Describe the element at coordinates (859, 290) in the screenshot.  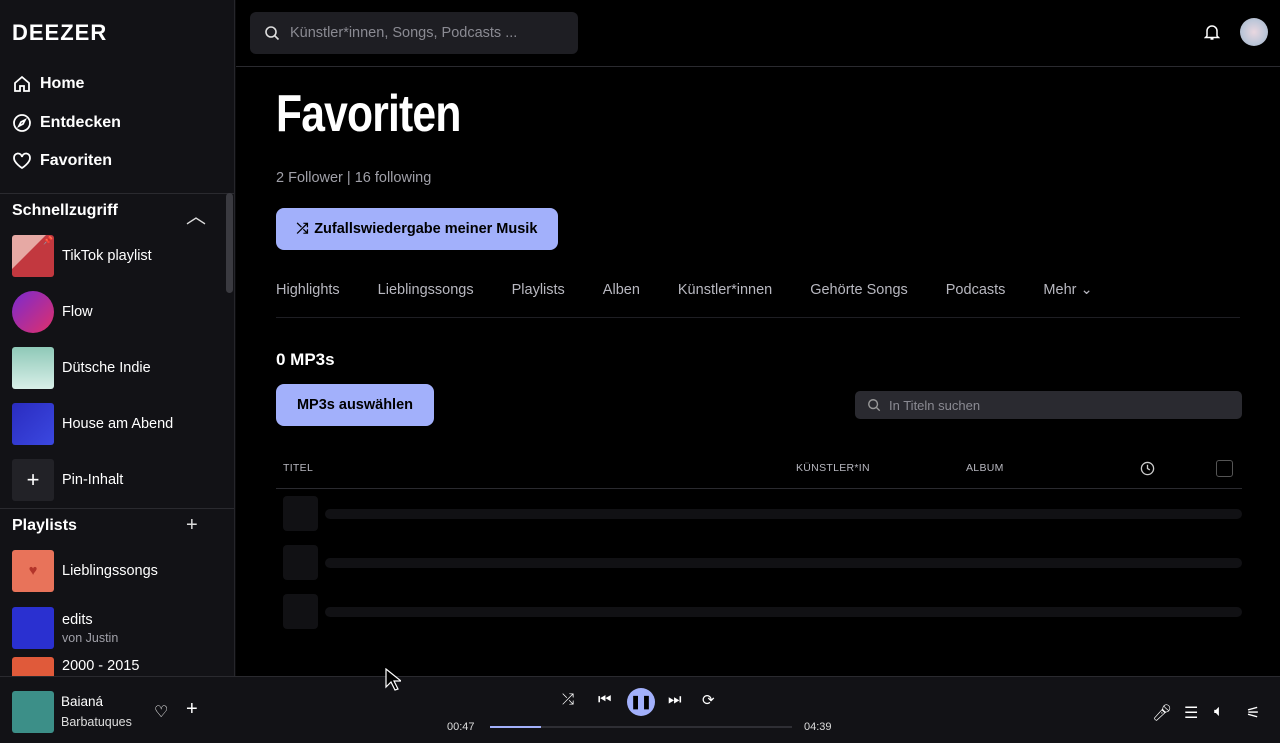
I see `tab-gehoerte-songs: Gehörte Songs` at that location.